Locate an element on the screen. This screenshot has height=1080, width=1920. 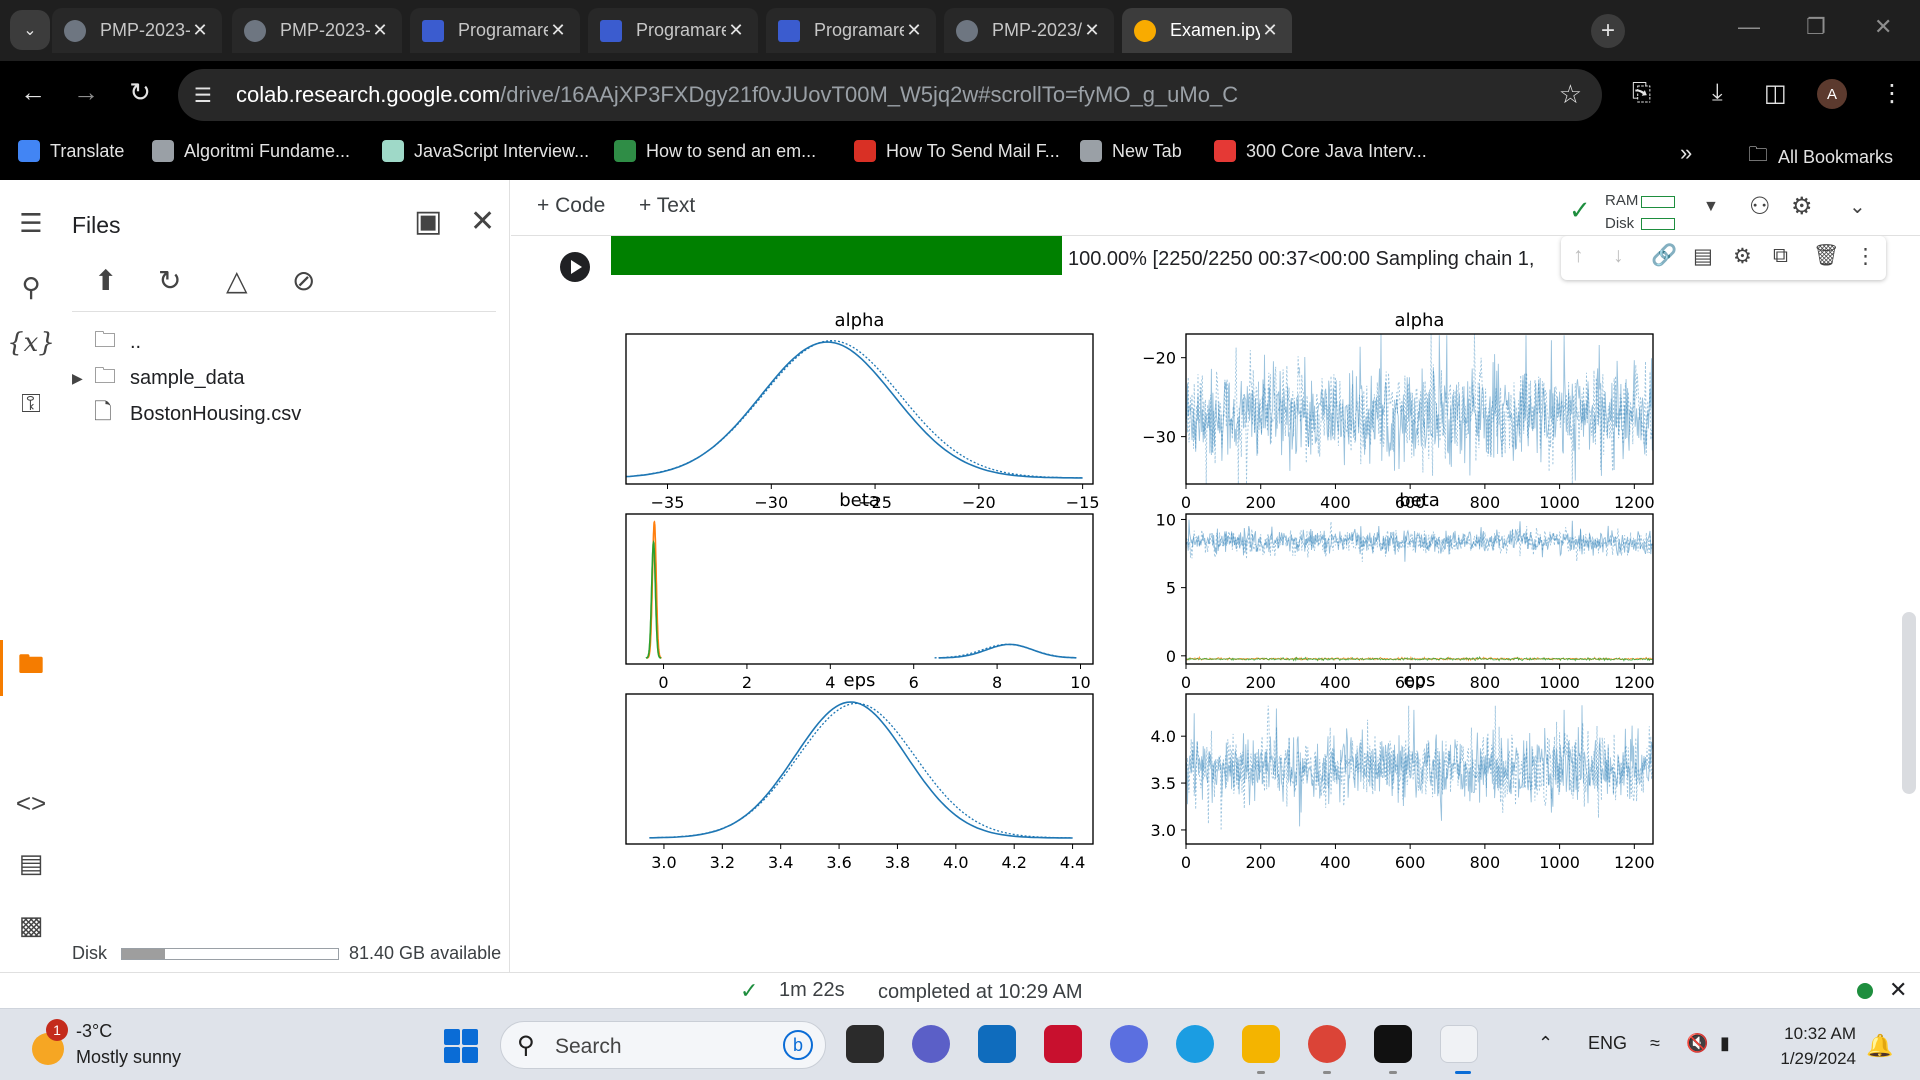
settings-gear-icon: ⚙ is located at coordinates (1802, 206).